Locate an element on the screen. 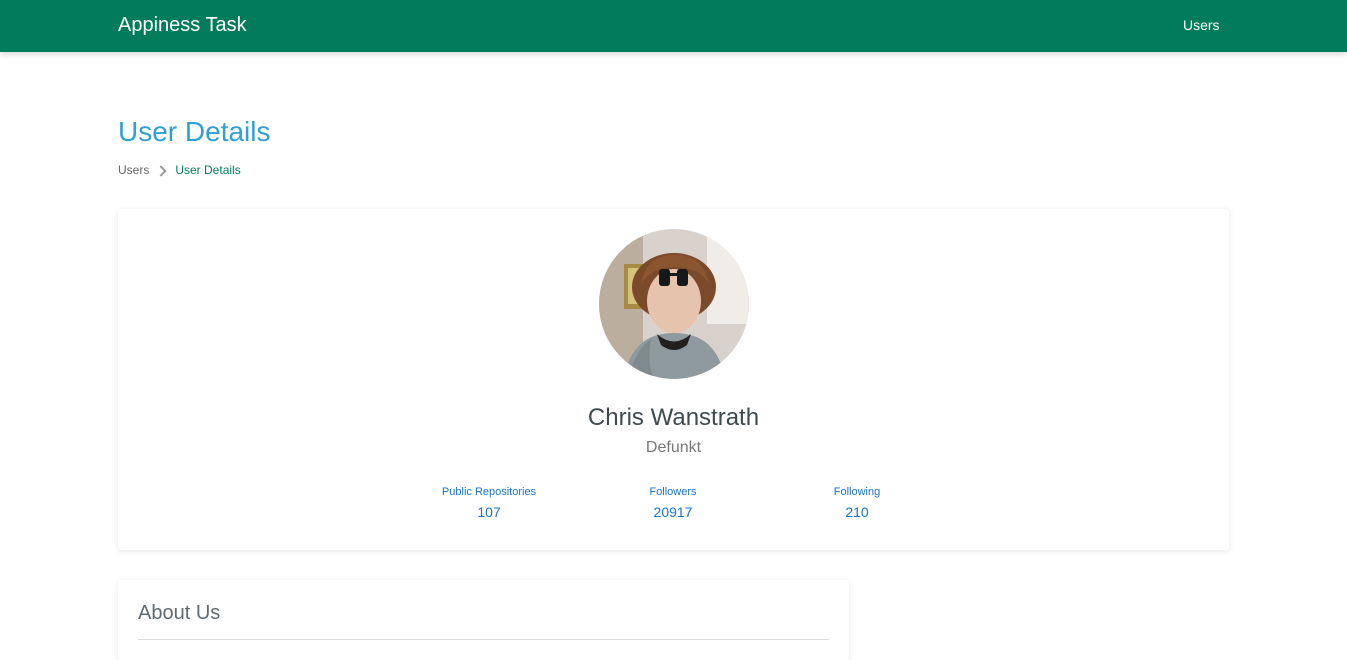 This screenshot has width=1347, height=660. avatar-image is located at coordinates (674, 304).